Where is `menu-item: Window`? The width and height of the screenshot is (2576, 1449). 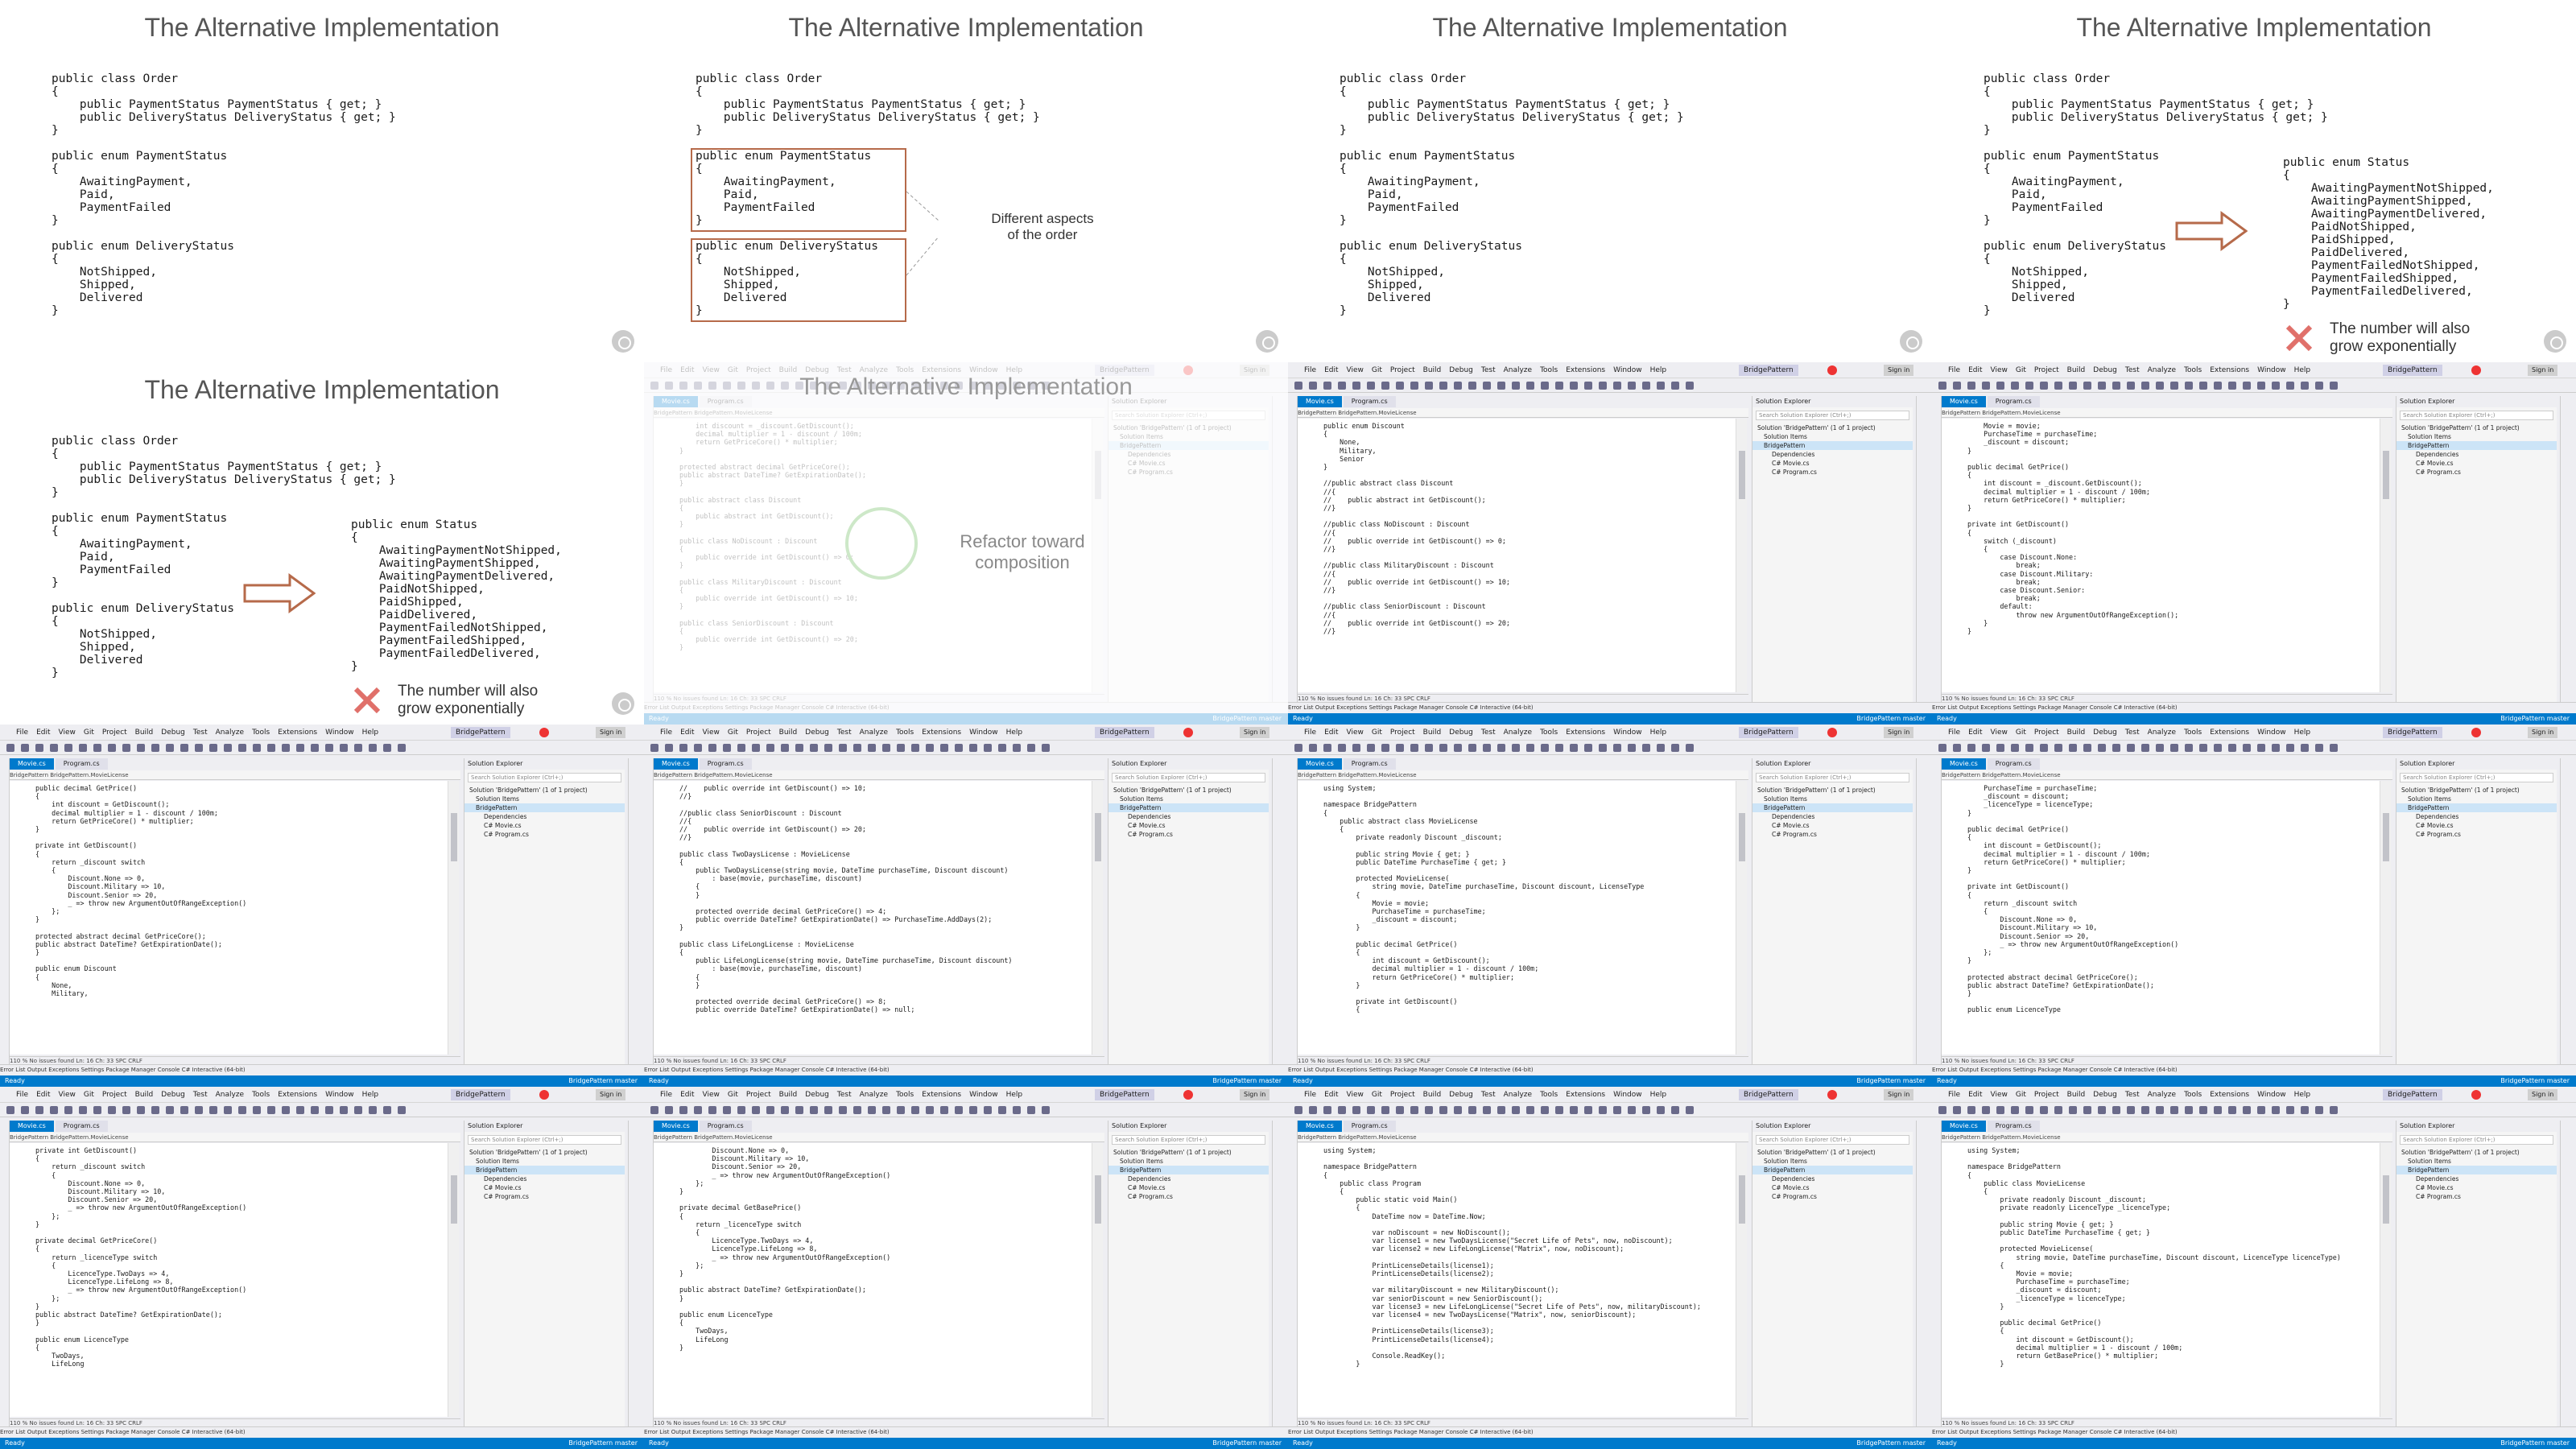 menu-item: Window is located at coordinates (2271, 733).